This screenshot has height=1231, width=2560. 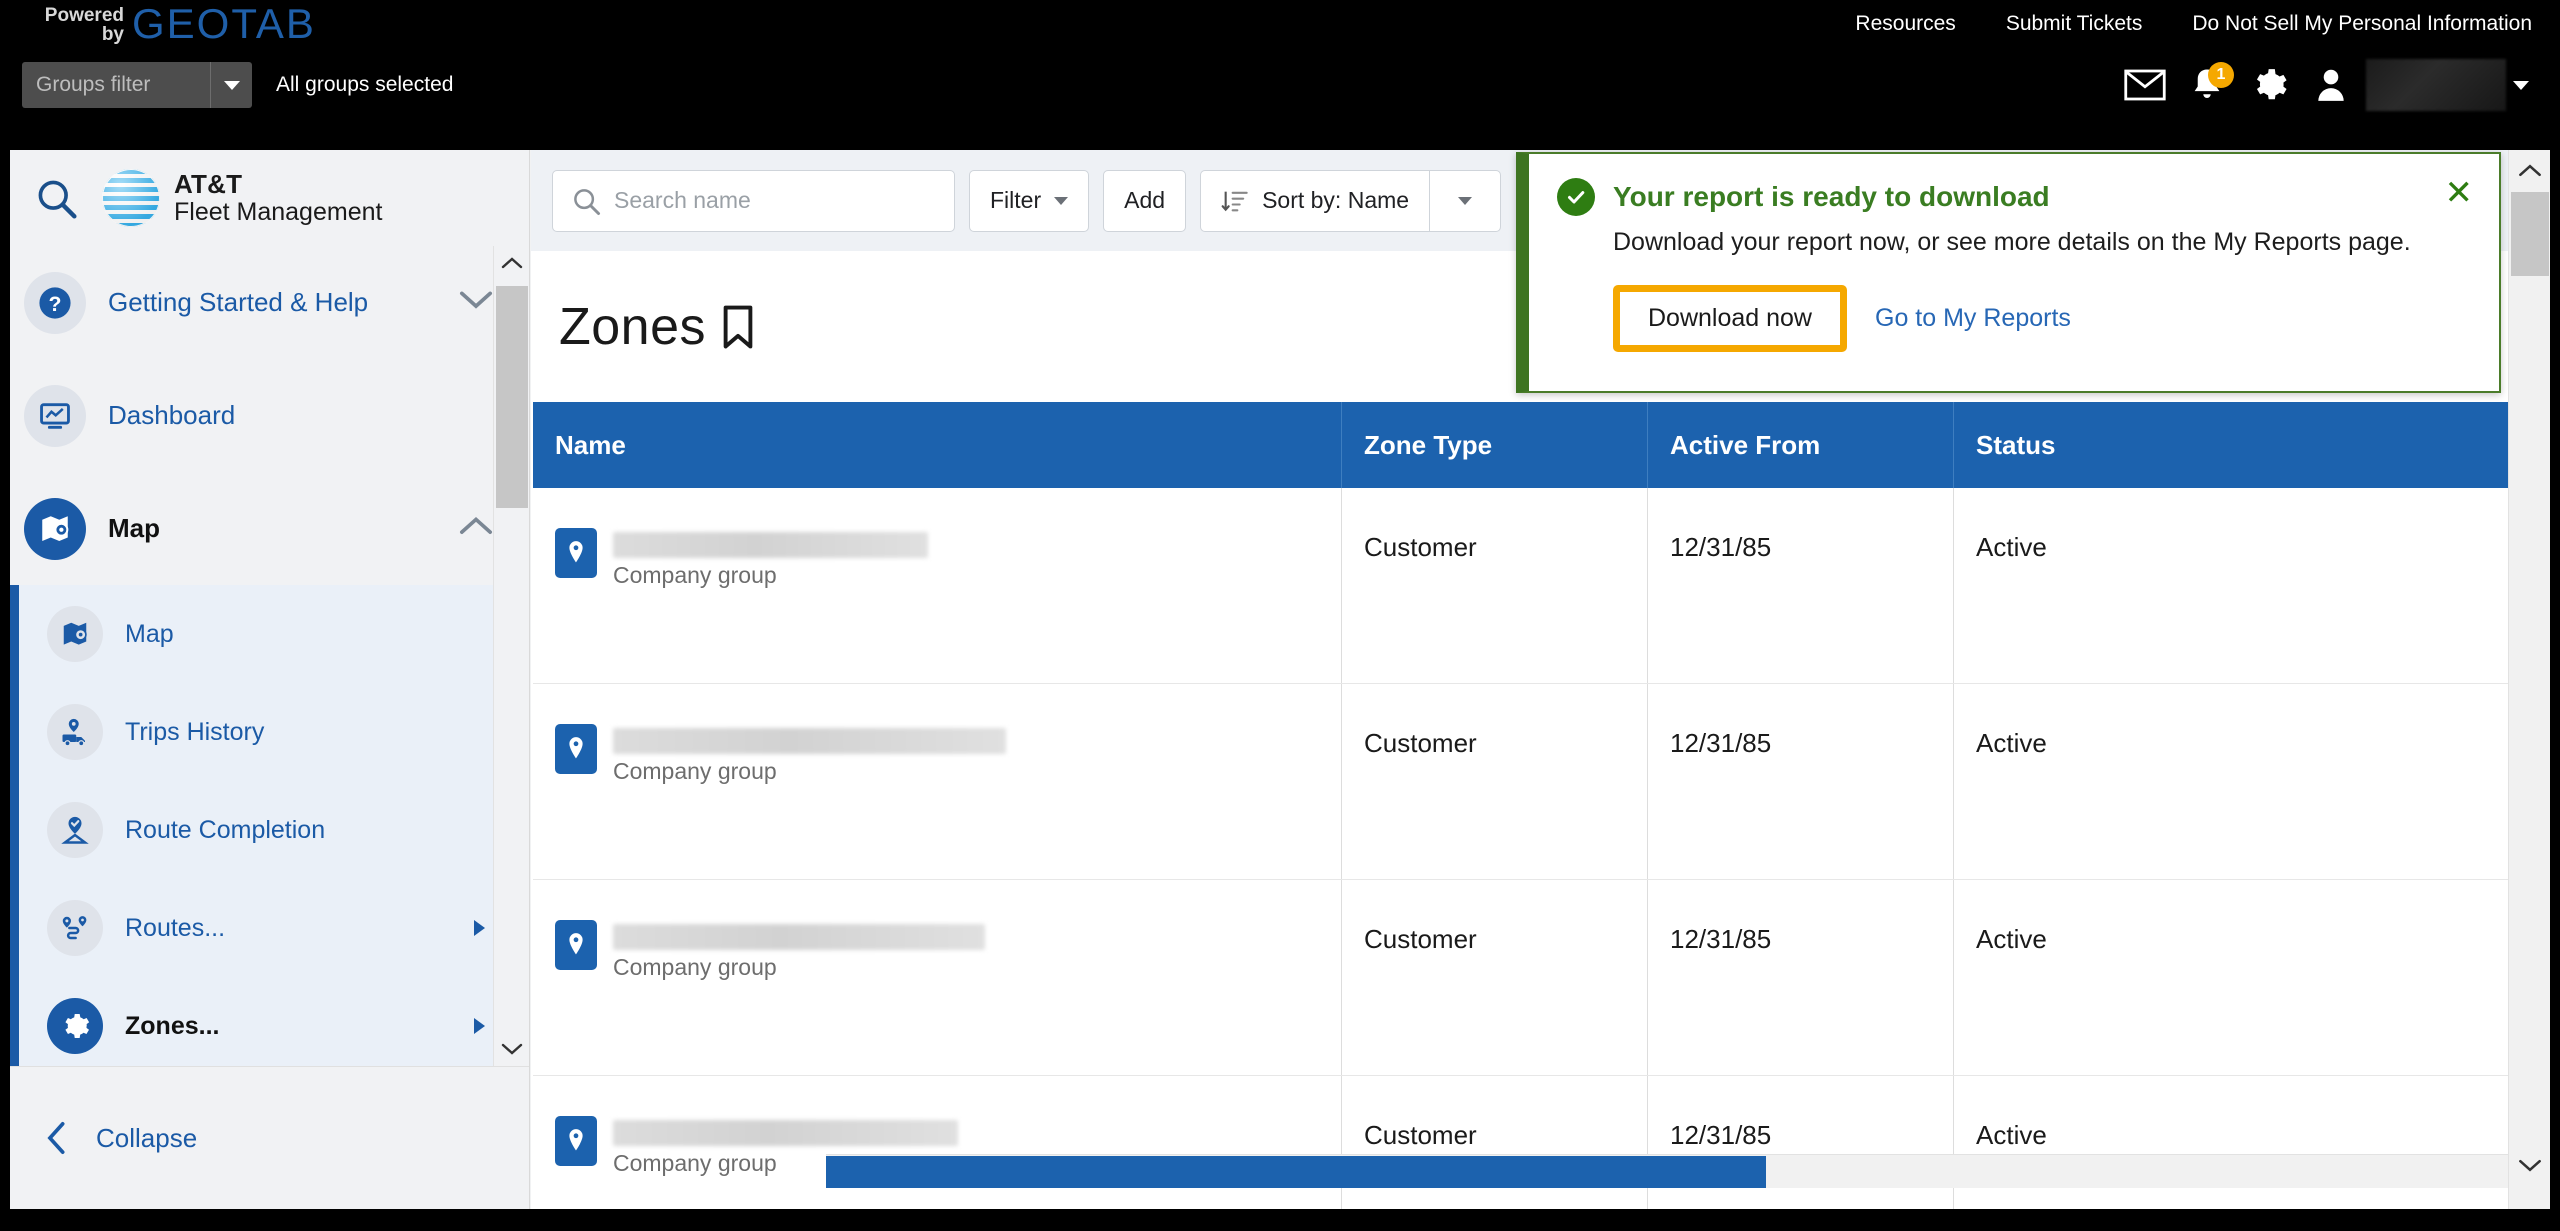 What do you see at coordinates (576, 553) in the screenshot?
I see `zone-pin-icon` at bounding box center [576, 553].